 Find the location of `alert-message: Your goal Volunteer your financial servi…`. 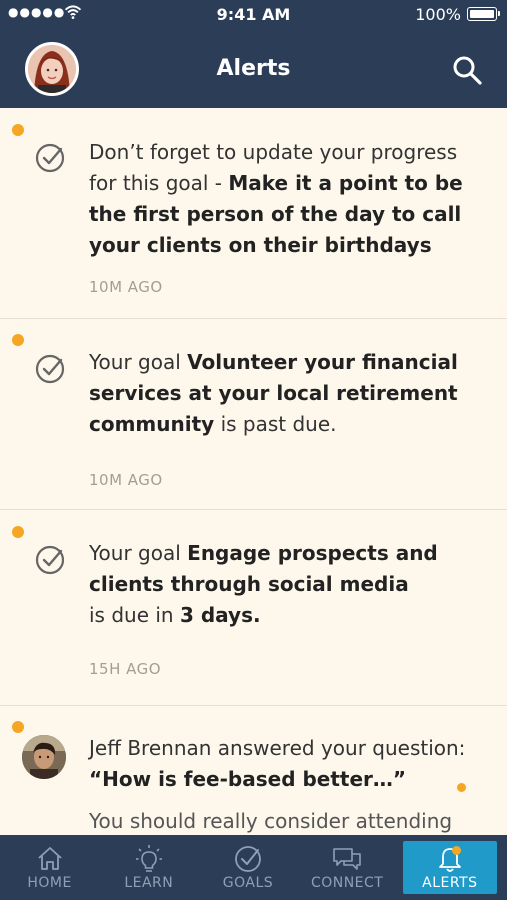

alert-message: Your goal Volunteer your financial servi… is located at coordinates (287, 393).